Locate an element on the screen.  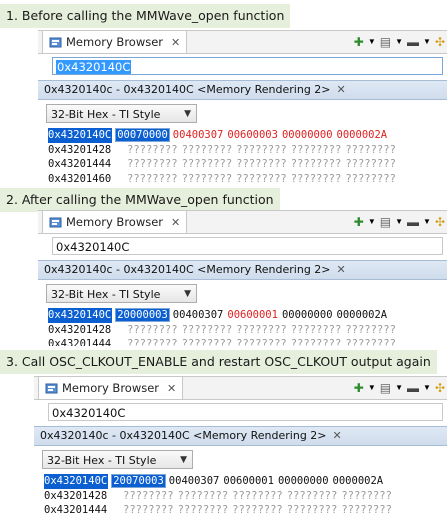
memory-word: 20070003 is located at coordinates (138, 481).